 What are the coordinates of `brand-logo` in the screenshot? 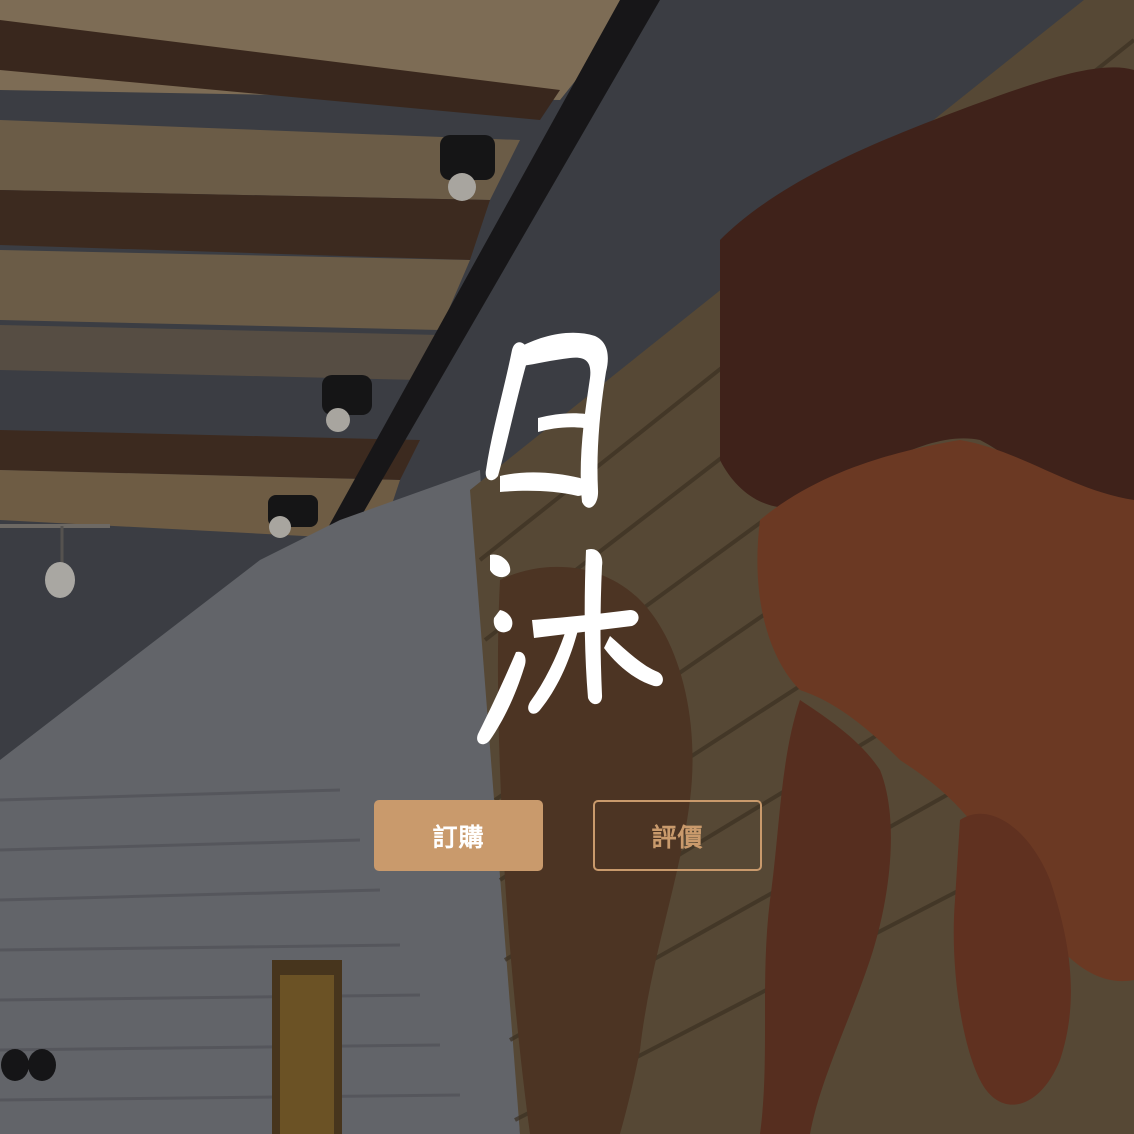 It's located at (570, 538).